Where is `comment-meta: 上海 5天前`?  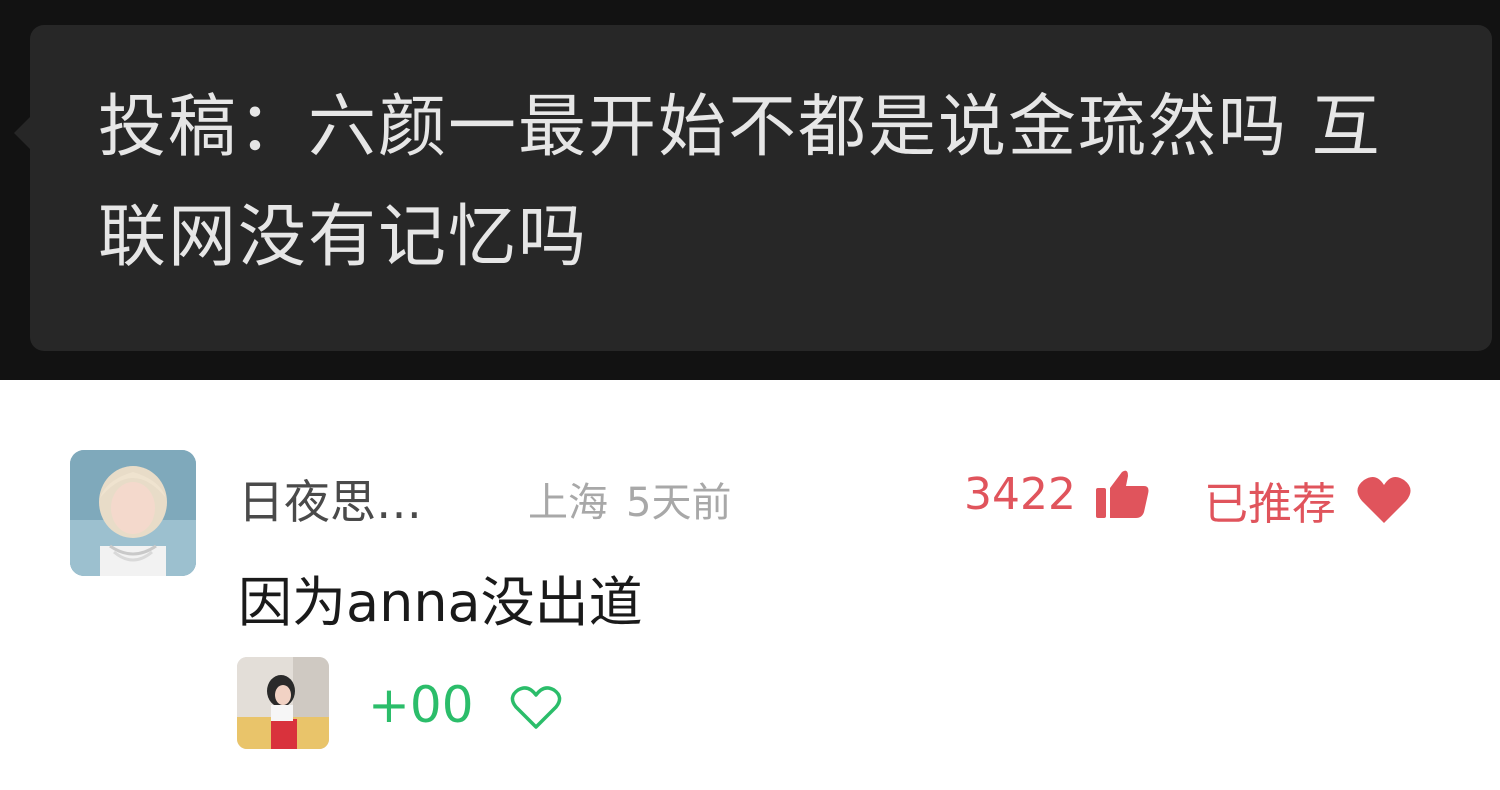 comment-meta: 上海 5天前 is located at coordinates (638, 499).